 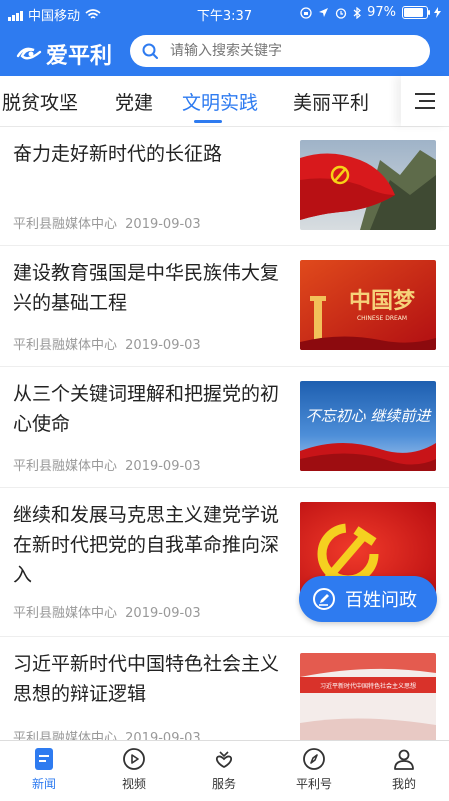 I want to click on nav-label: 视频, so click(x=133, y=784).